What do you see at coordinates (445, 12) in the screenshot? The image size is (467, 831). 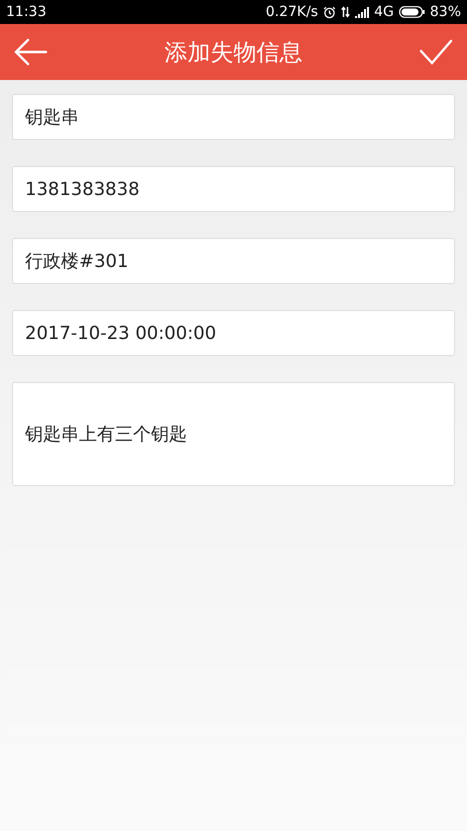 I see `battery-percent: 83%` at bounding box center [445, 12].